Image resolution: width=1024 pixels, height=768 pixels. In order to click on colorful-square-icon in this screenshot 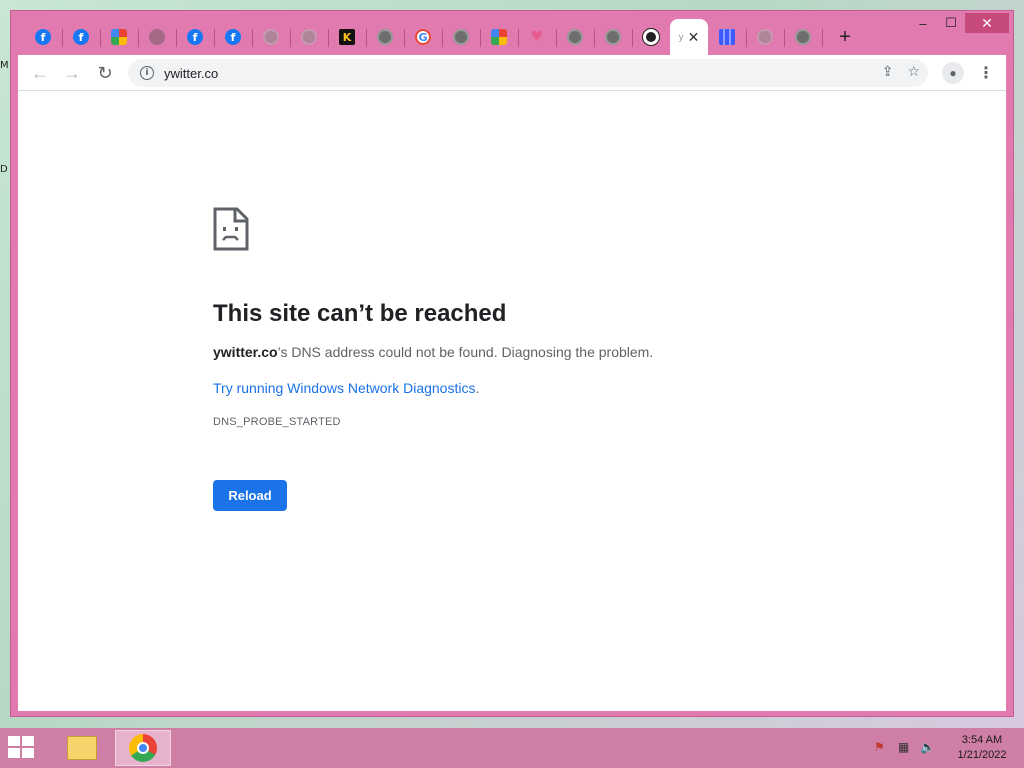, I will do `click(119, 37)`.